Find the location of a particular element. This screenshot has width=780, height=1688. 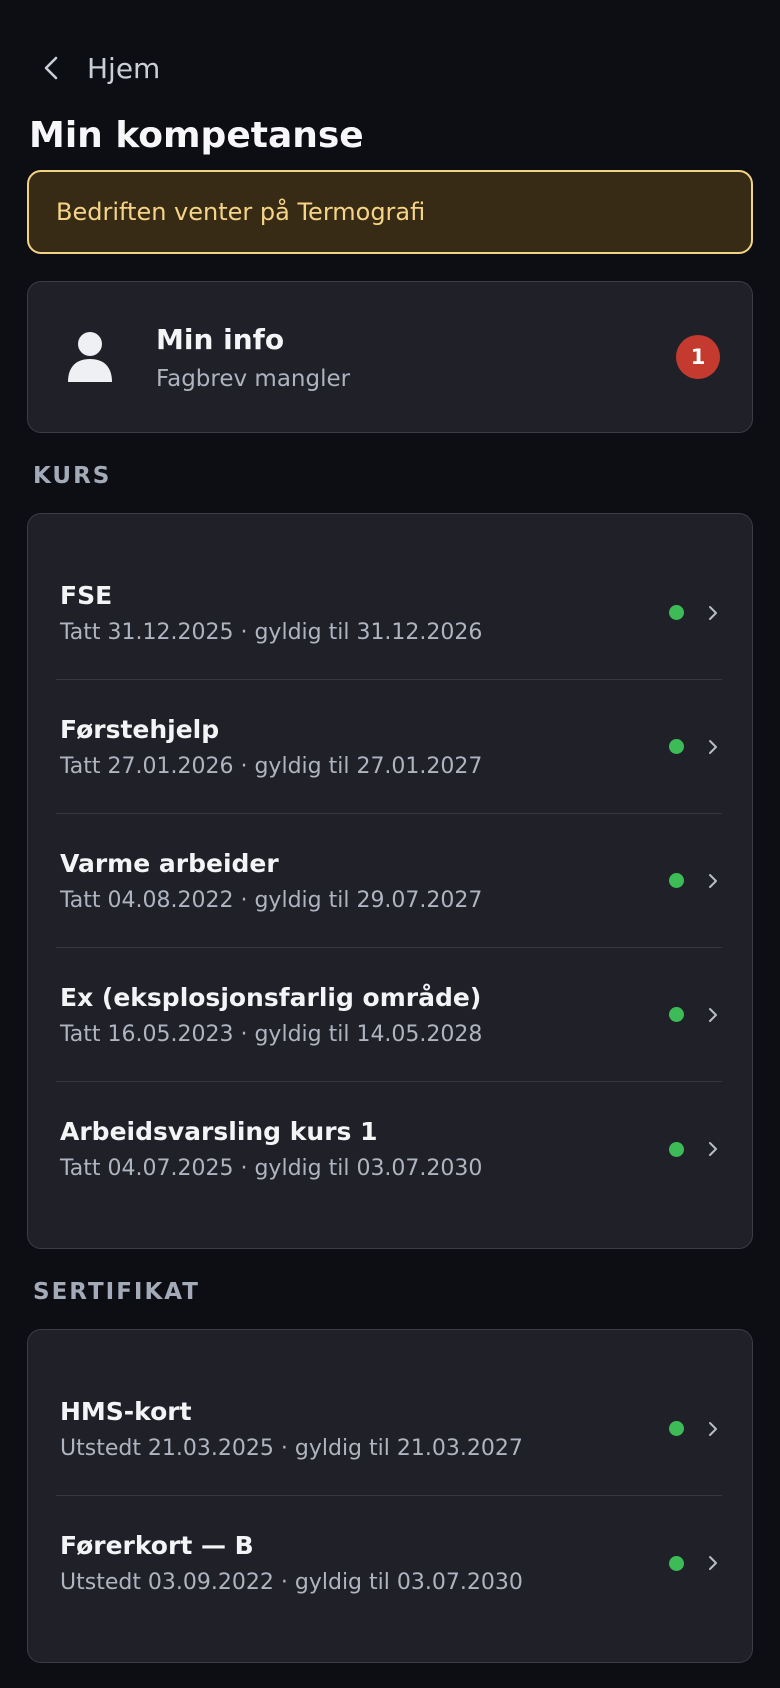

section-label-sertifikat: SERTIFIKAT is located at coordinates (116, 1292).